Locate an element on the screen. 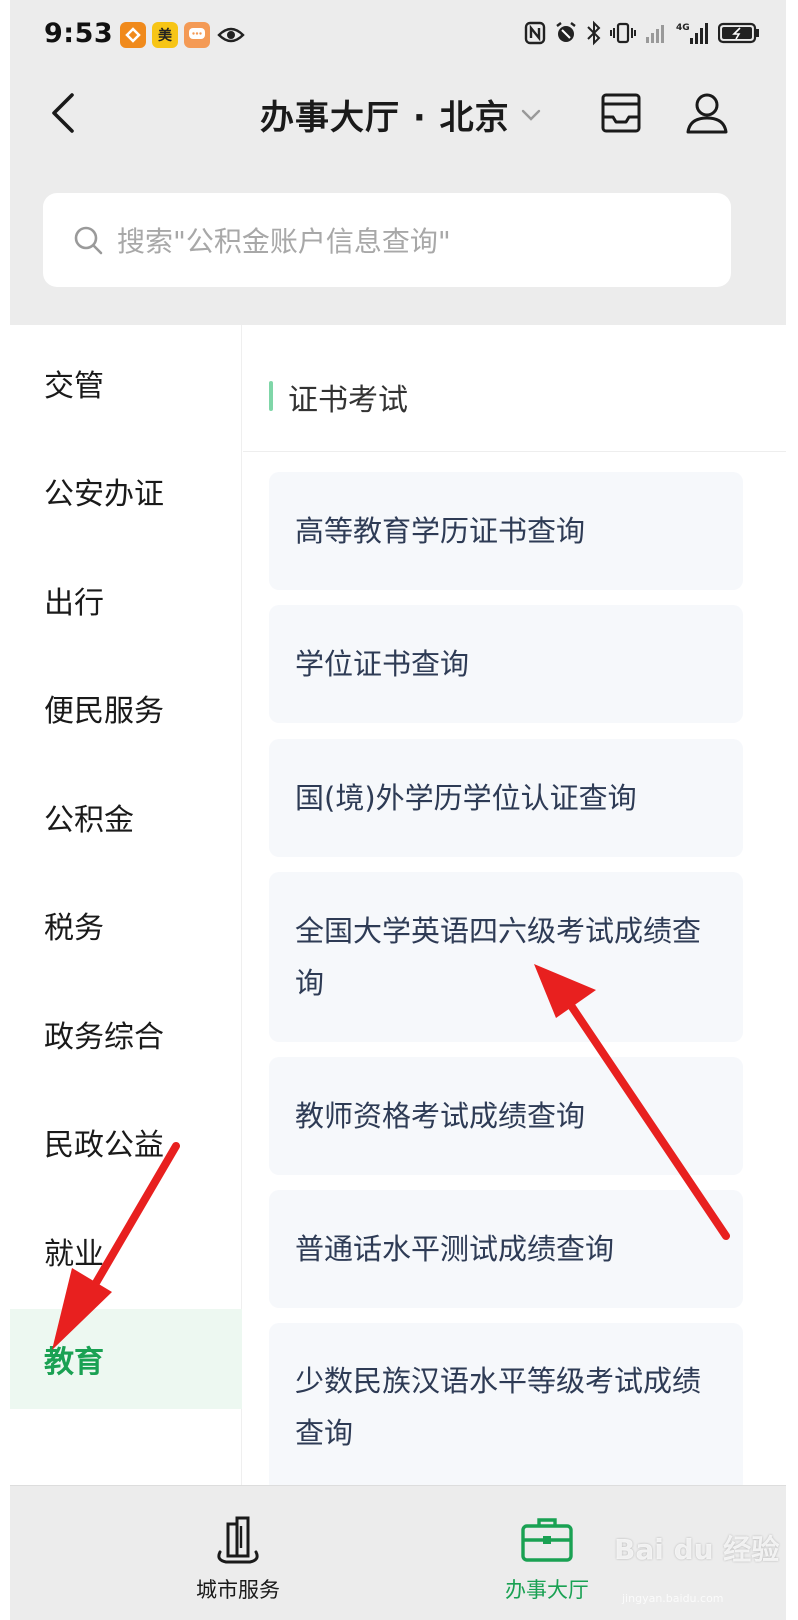 Image resolution: width=798 pixels, height=1620 pixels. city-building-icon is located at coordinates (238, 1540).